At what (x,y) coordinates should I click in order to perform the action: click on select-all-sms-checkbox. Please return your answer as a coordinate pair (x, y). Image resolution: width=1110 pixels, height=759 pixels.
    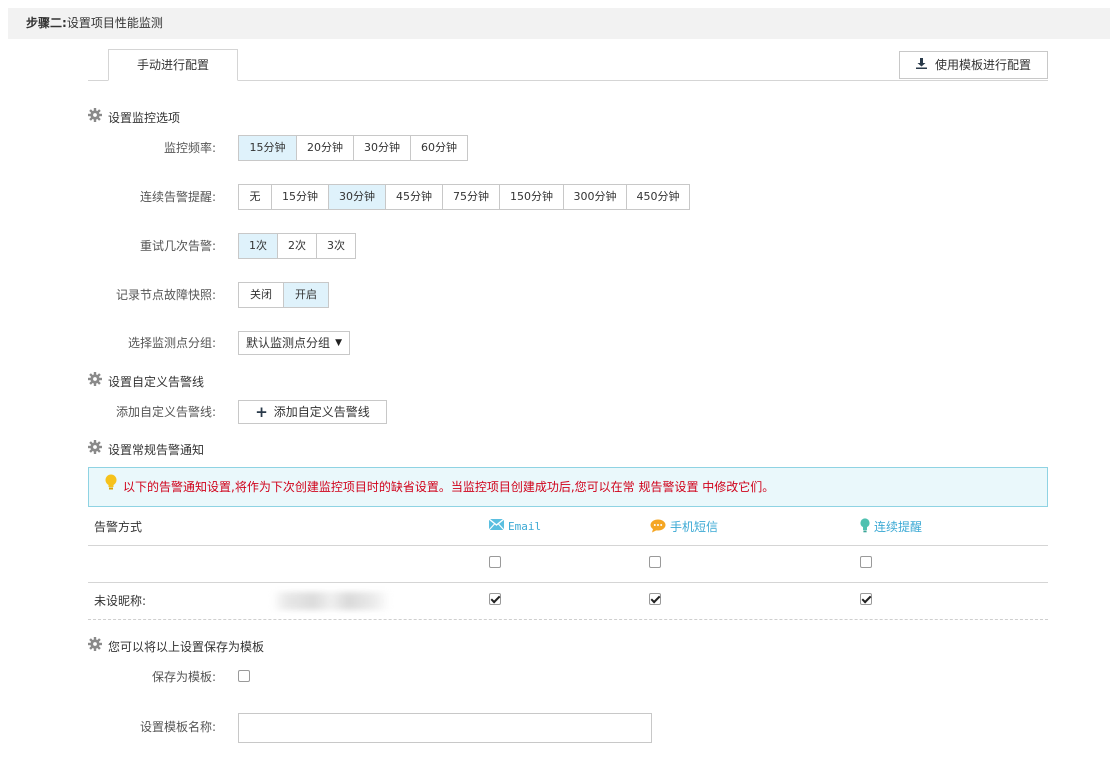
    Looking at the image, I should click on (655, 562).